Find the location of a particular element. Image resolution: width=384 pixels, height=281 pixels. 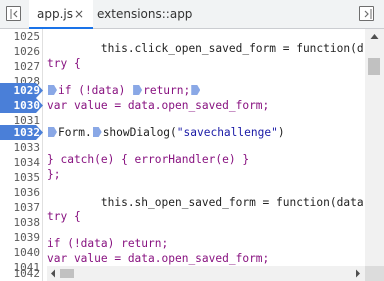

horizontal-scroll-thumb is located at coordinates (67, 273).